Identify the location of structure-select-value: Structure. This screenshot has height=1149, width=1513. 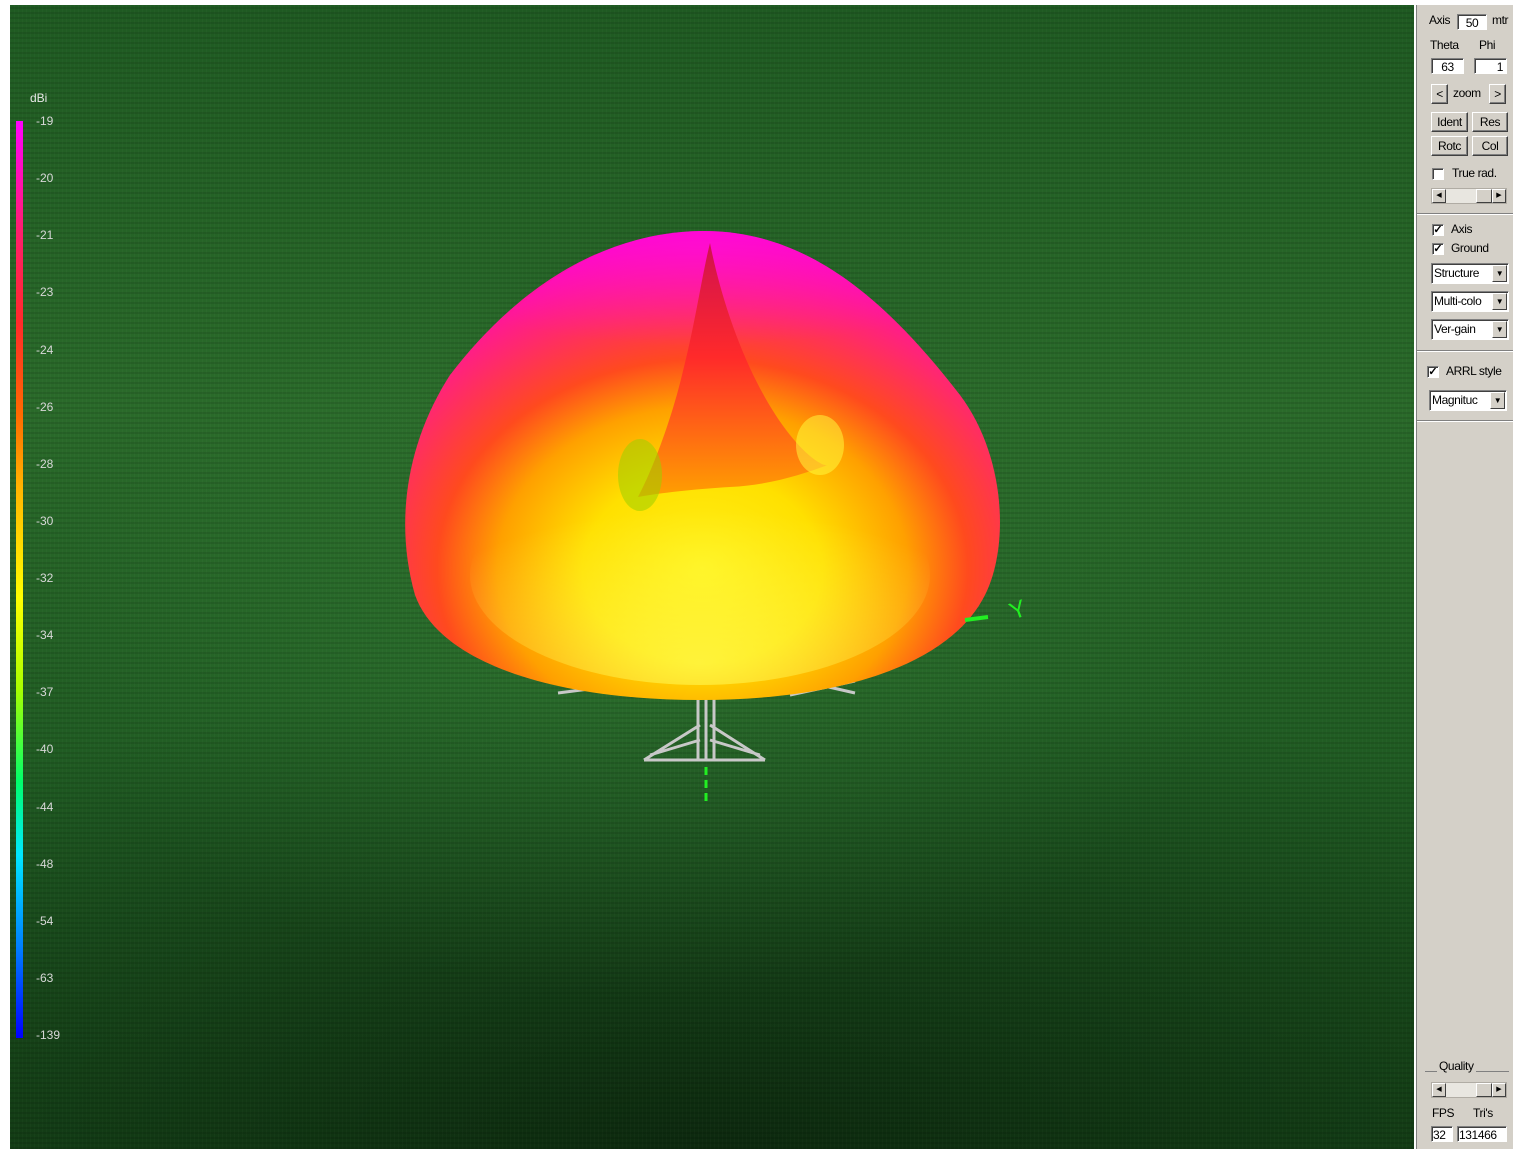
(1457, 273).